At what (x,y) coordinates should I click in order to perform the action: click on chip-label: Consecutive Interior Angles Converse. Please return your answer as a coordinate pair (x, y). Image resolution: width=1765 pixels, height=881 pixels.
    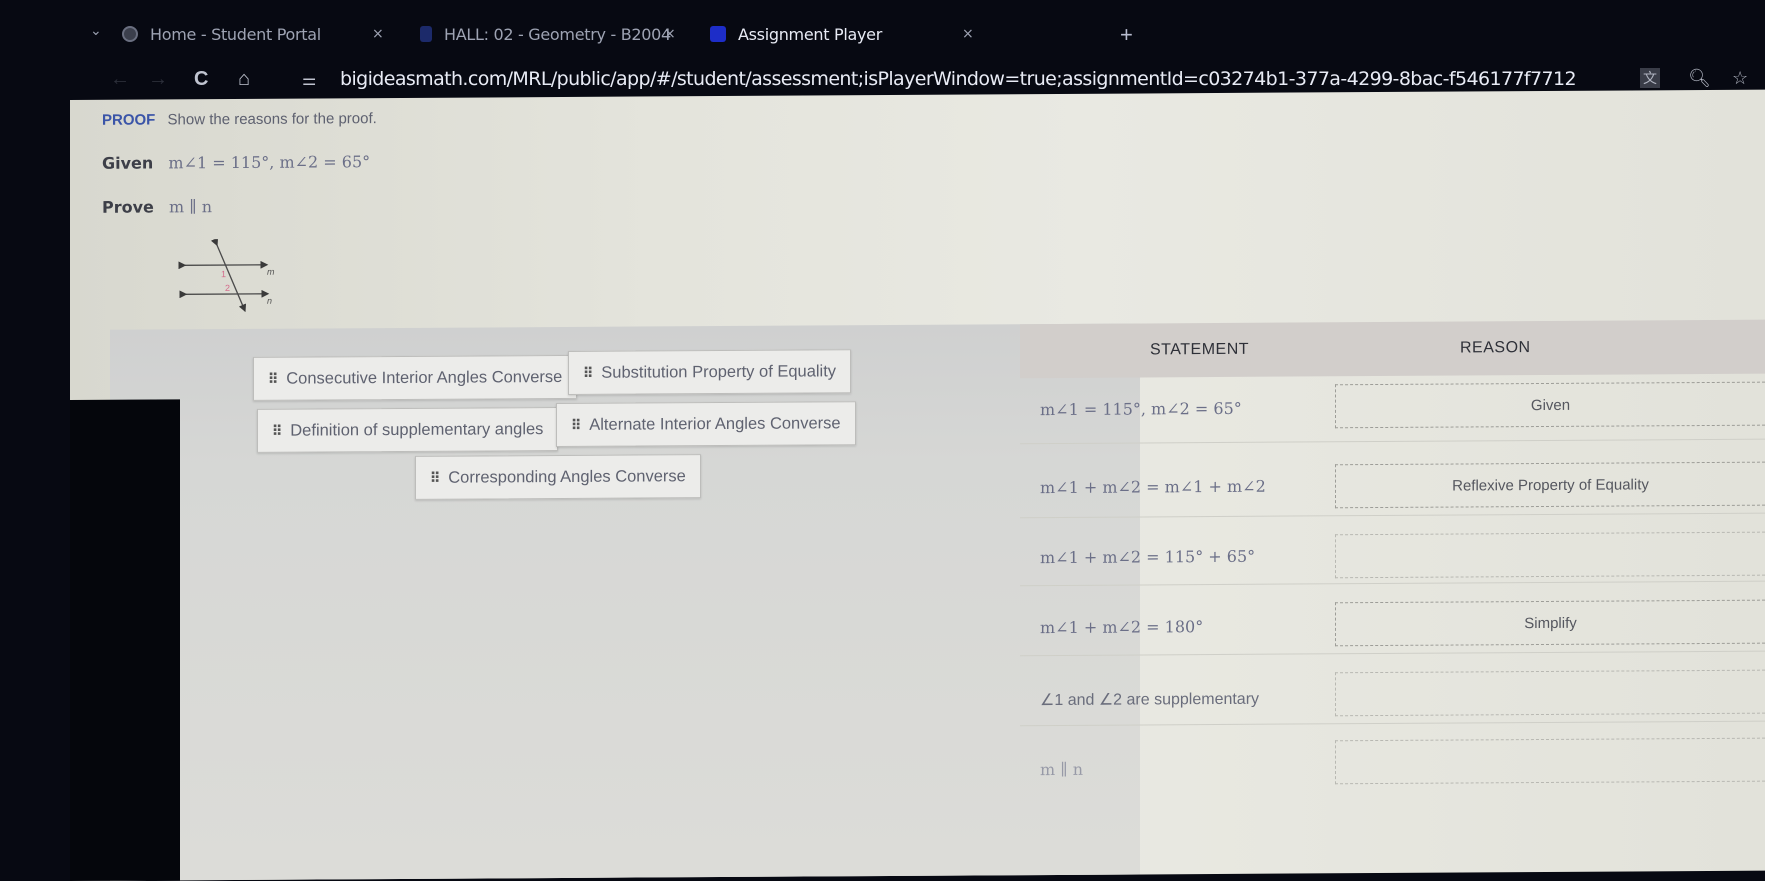
    Looking at the image, I should click on (424, 377).